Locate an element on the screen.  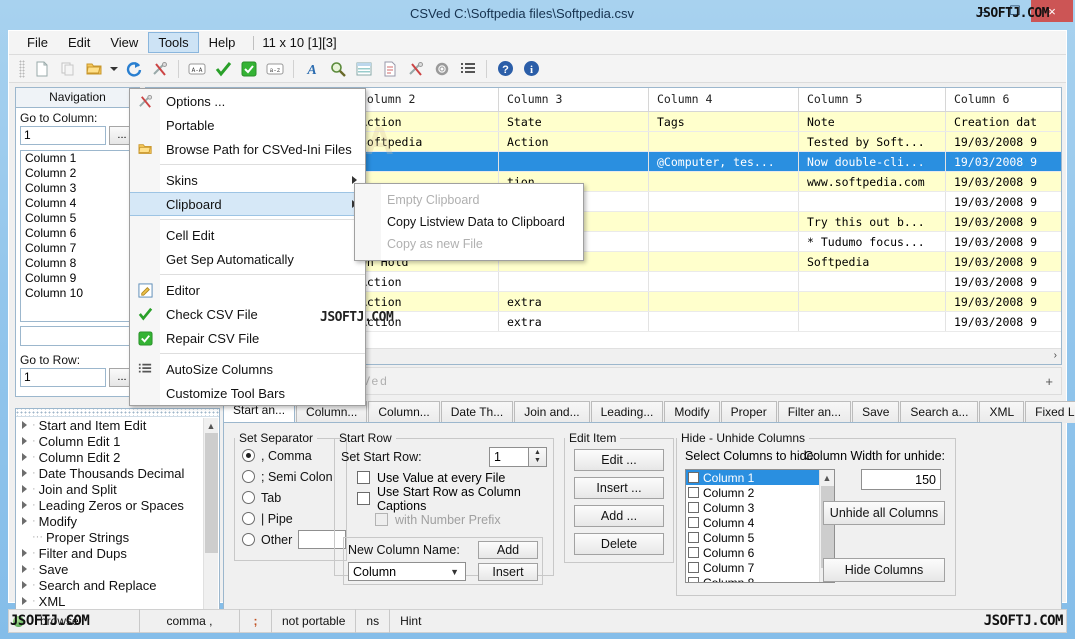
table-cell: State is located at coordinates (574, 121).